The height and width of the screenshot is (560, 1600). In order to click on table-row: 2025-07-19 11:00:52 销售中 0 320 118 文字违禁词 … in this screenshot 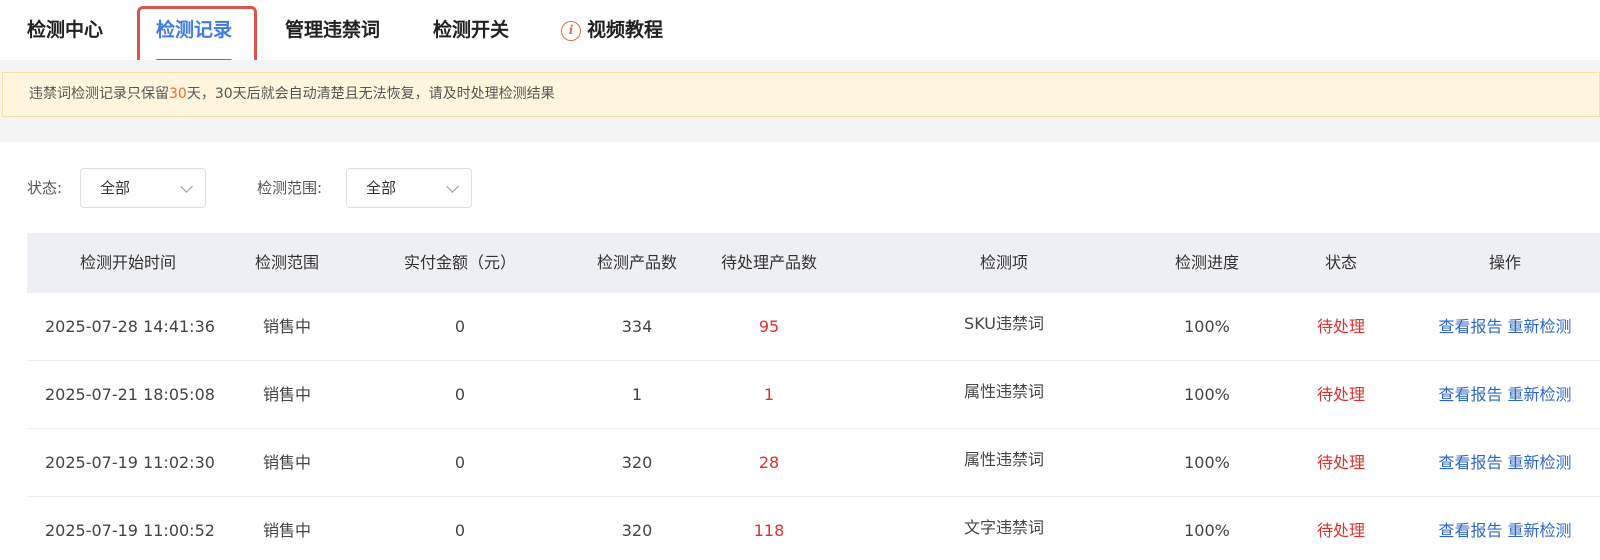, I will do `click(813, 528)`.